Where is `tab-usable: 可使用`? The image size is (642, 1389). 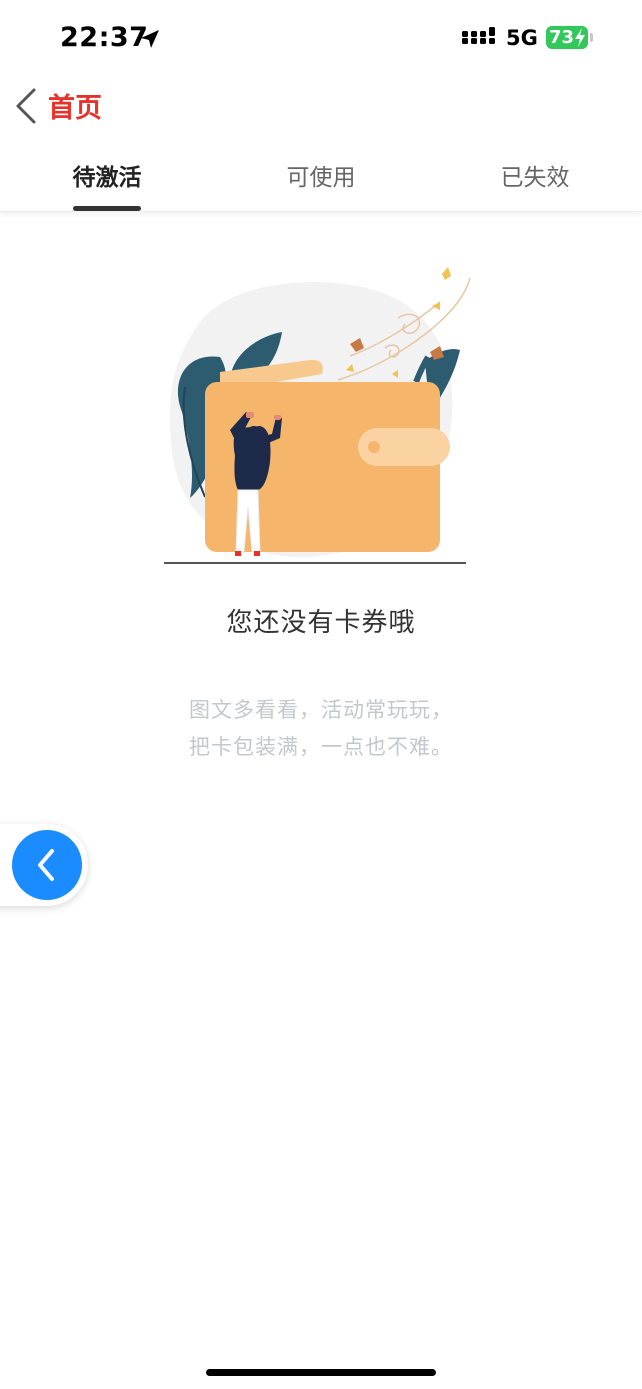 tab-usable: 可使用 is located at coordinates (321, 172).